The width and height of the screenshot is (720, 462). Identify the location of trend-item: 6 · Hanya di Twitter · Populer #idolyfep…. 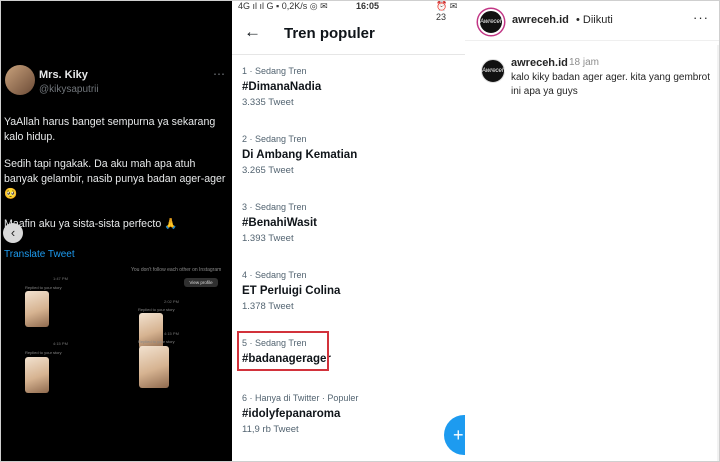
(349, 414).